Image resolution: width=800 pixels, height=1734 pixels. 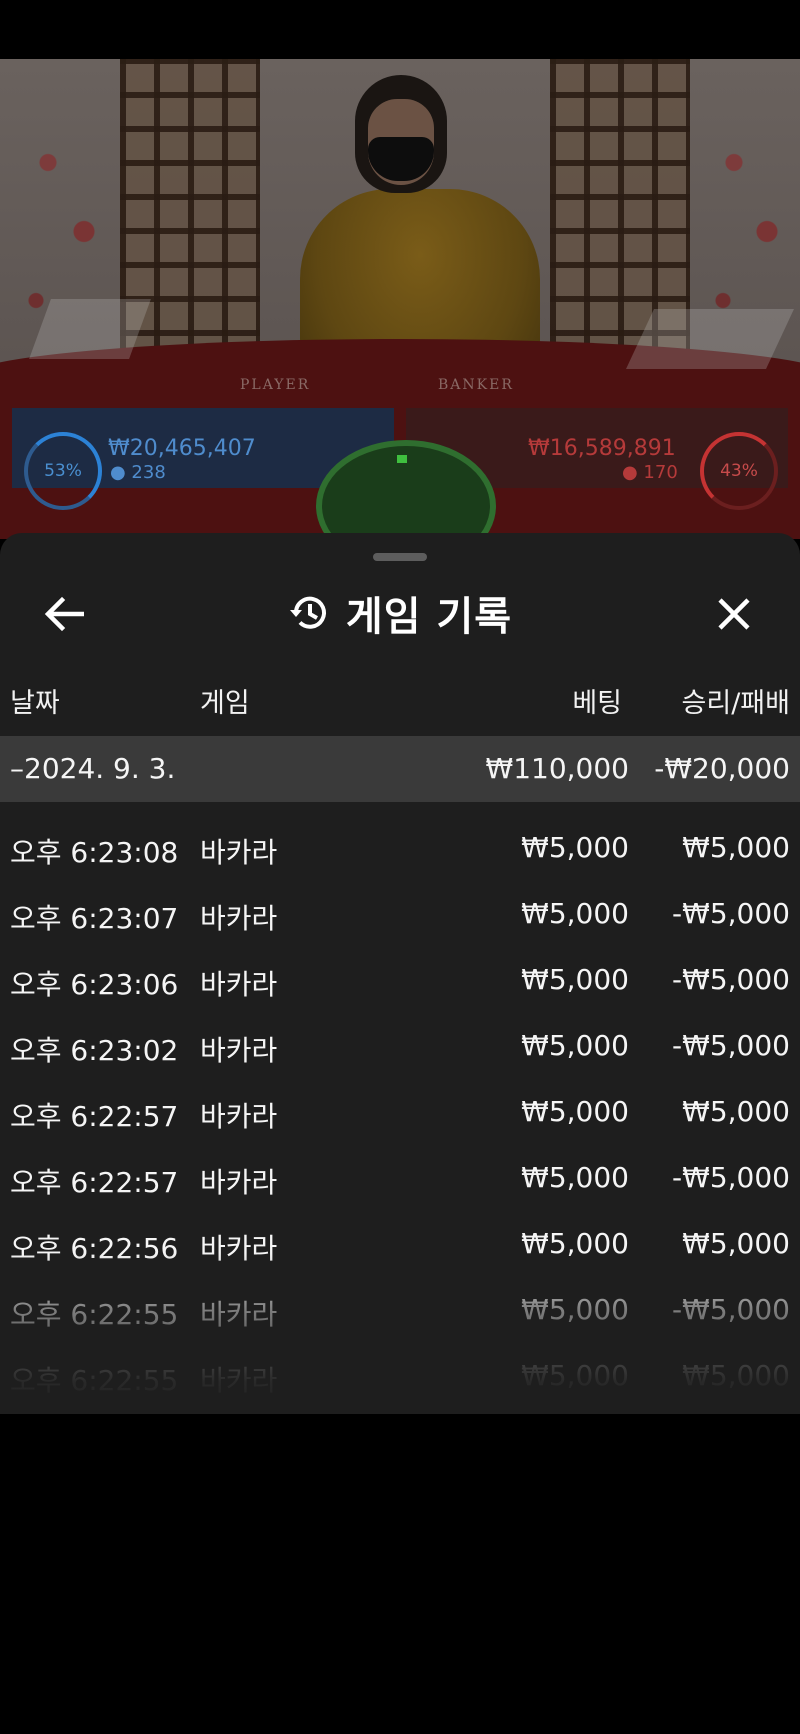 What do you see at coordinates (735, 703) in the screenshot?
I see `column-header-result: 승리/패배` at bounding box center [735, 703].